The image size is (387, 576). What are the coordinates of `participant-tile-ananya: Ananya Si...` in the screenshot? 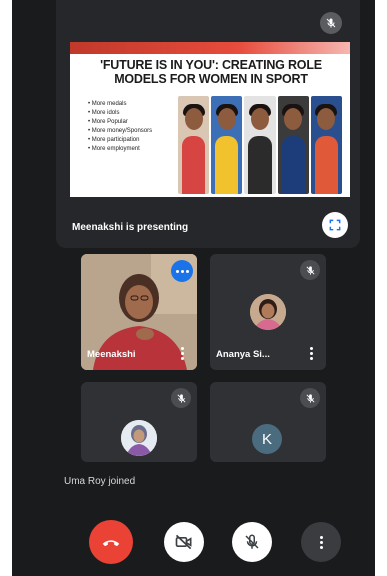 It's located at (268, 312).